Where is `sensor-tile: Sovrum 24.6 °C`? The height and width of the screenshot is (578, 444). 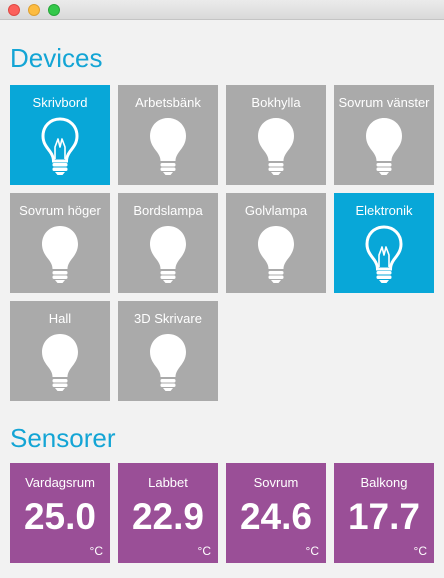
sensor-tile: Sovrum 24.6 °C is located at coordinates (276, 513).